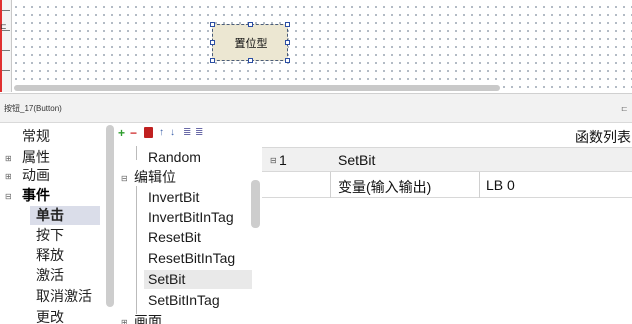  I want to click on category-animation: 动画, so click(36, 175).